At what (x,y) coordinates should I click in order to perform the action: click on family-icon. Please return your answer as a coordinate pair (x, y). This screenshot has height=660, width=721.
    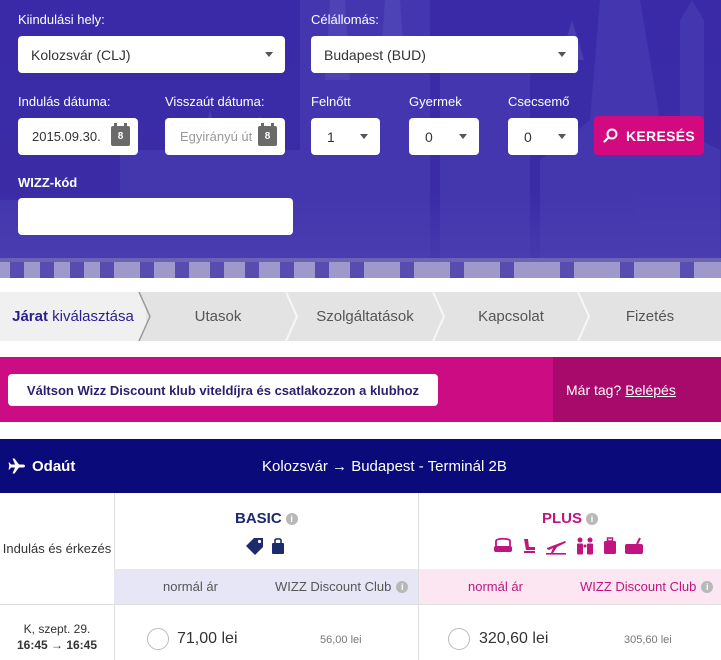
    Looking at the image, I should click on (585, 546).